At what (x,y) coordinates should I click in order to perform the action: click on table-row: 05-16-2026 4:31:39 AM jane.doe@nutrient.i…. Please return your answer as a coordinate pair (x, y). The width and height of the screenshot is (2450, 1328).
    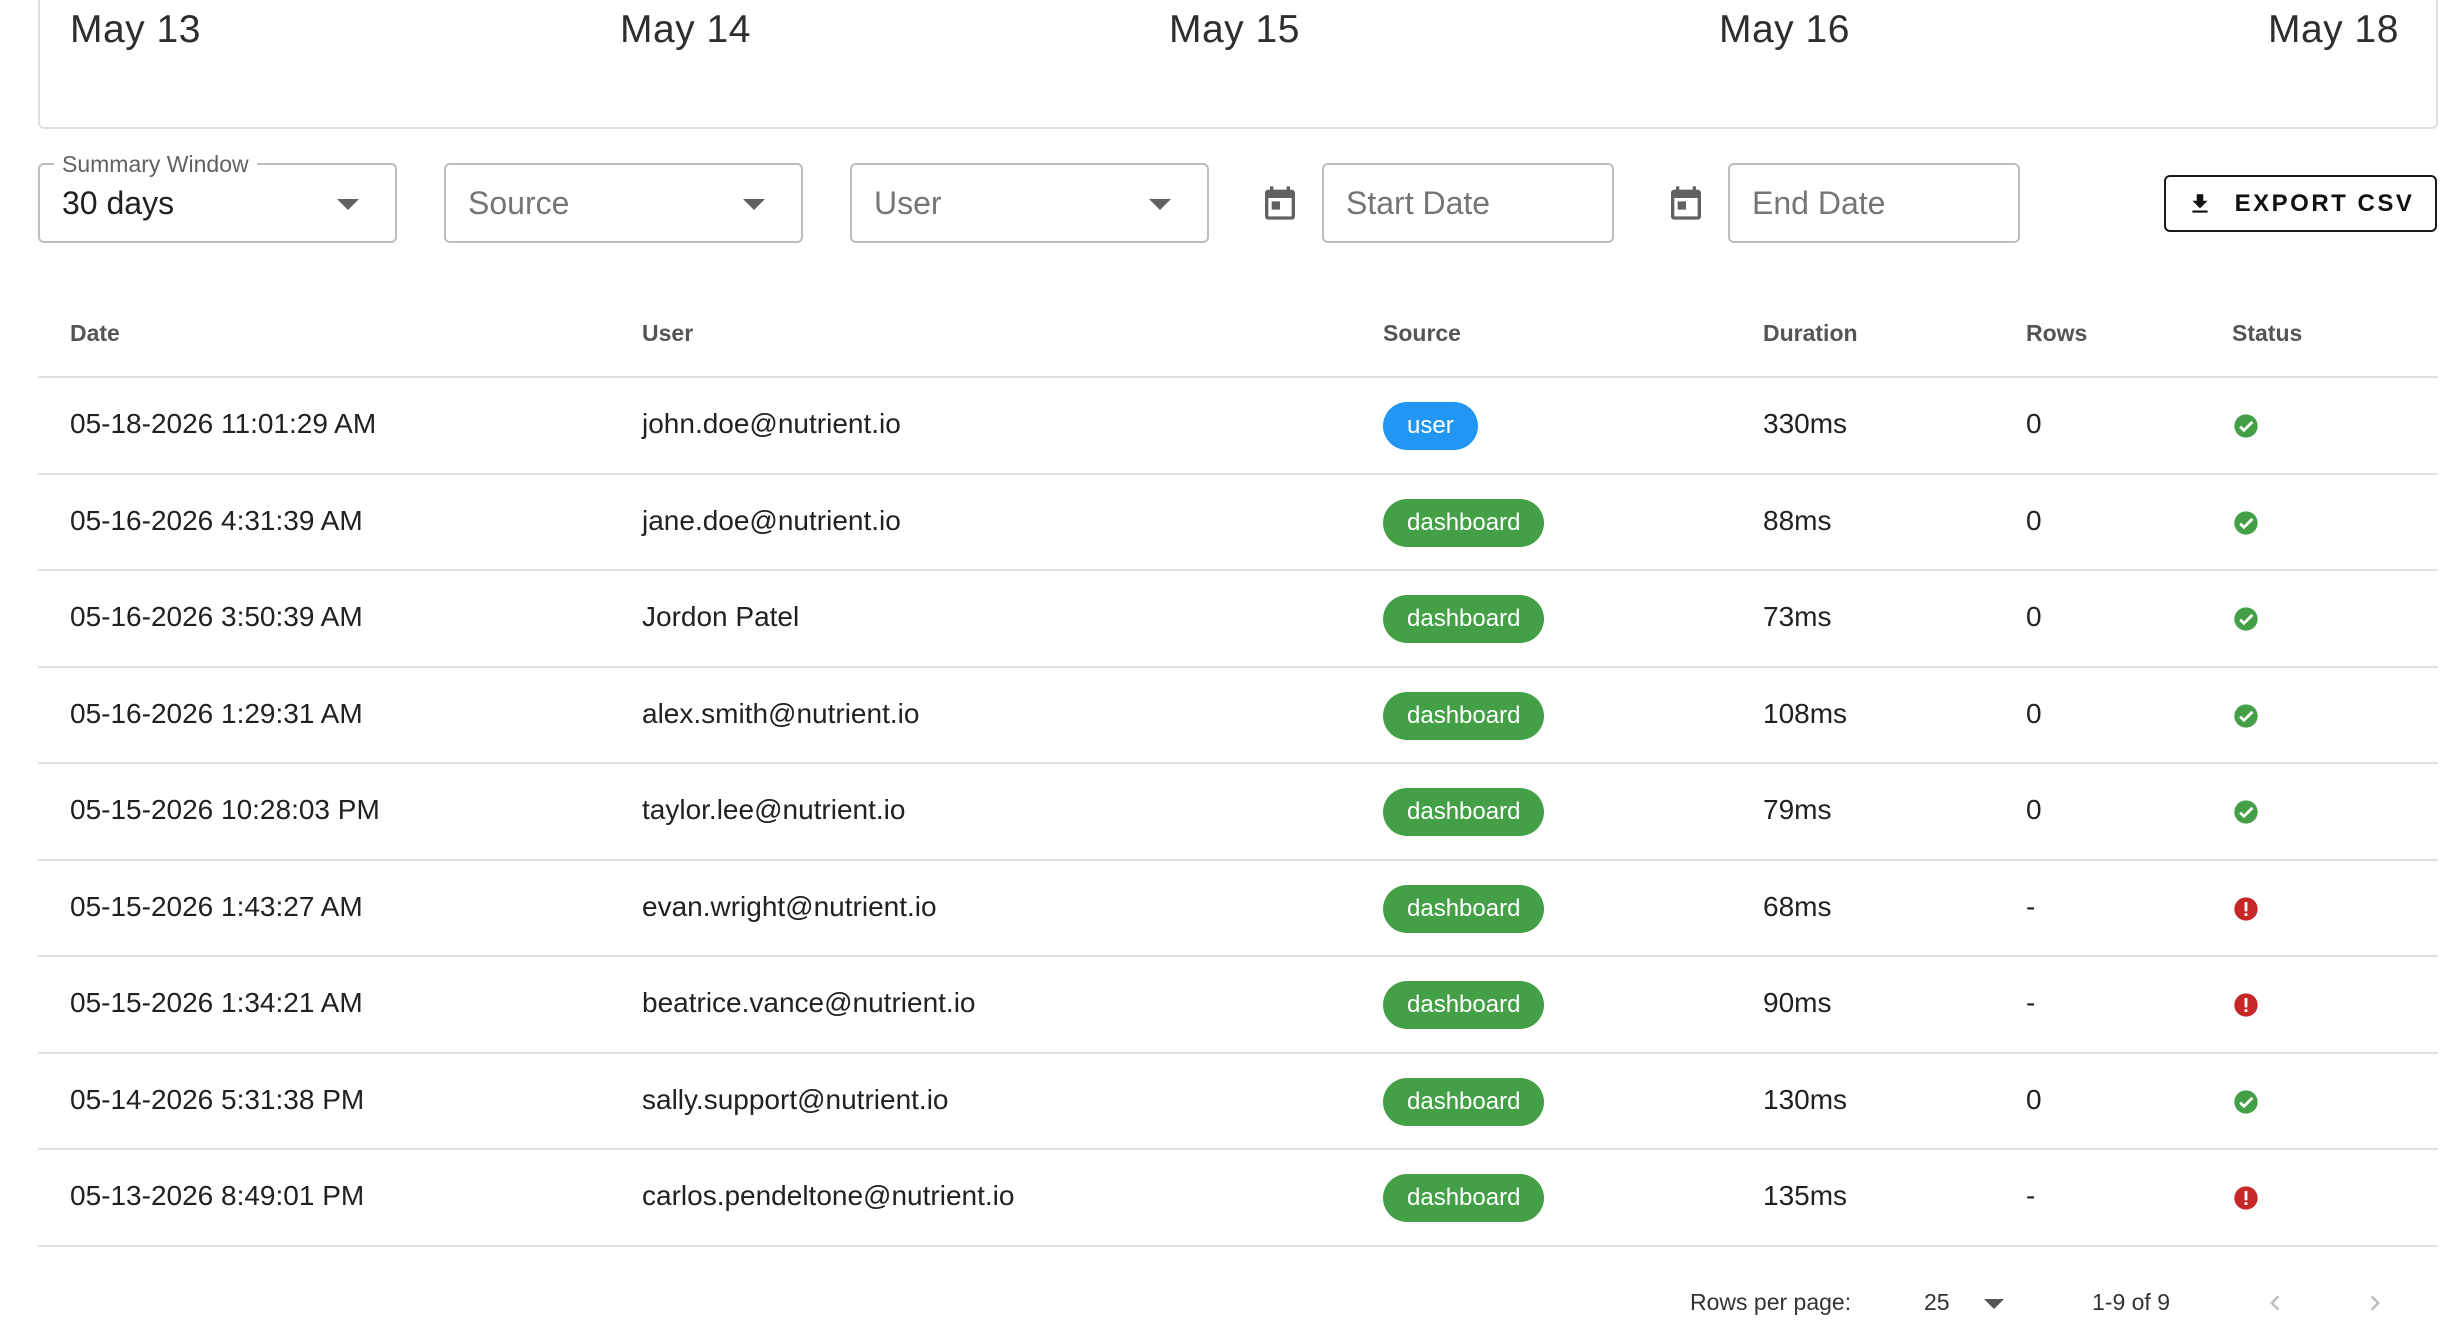
    Looking at the image, I should click on (1238, 523).